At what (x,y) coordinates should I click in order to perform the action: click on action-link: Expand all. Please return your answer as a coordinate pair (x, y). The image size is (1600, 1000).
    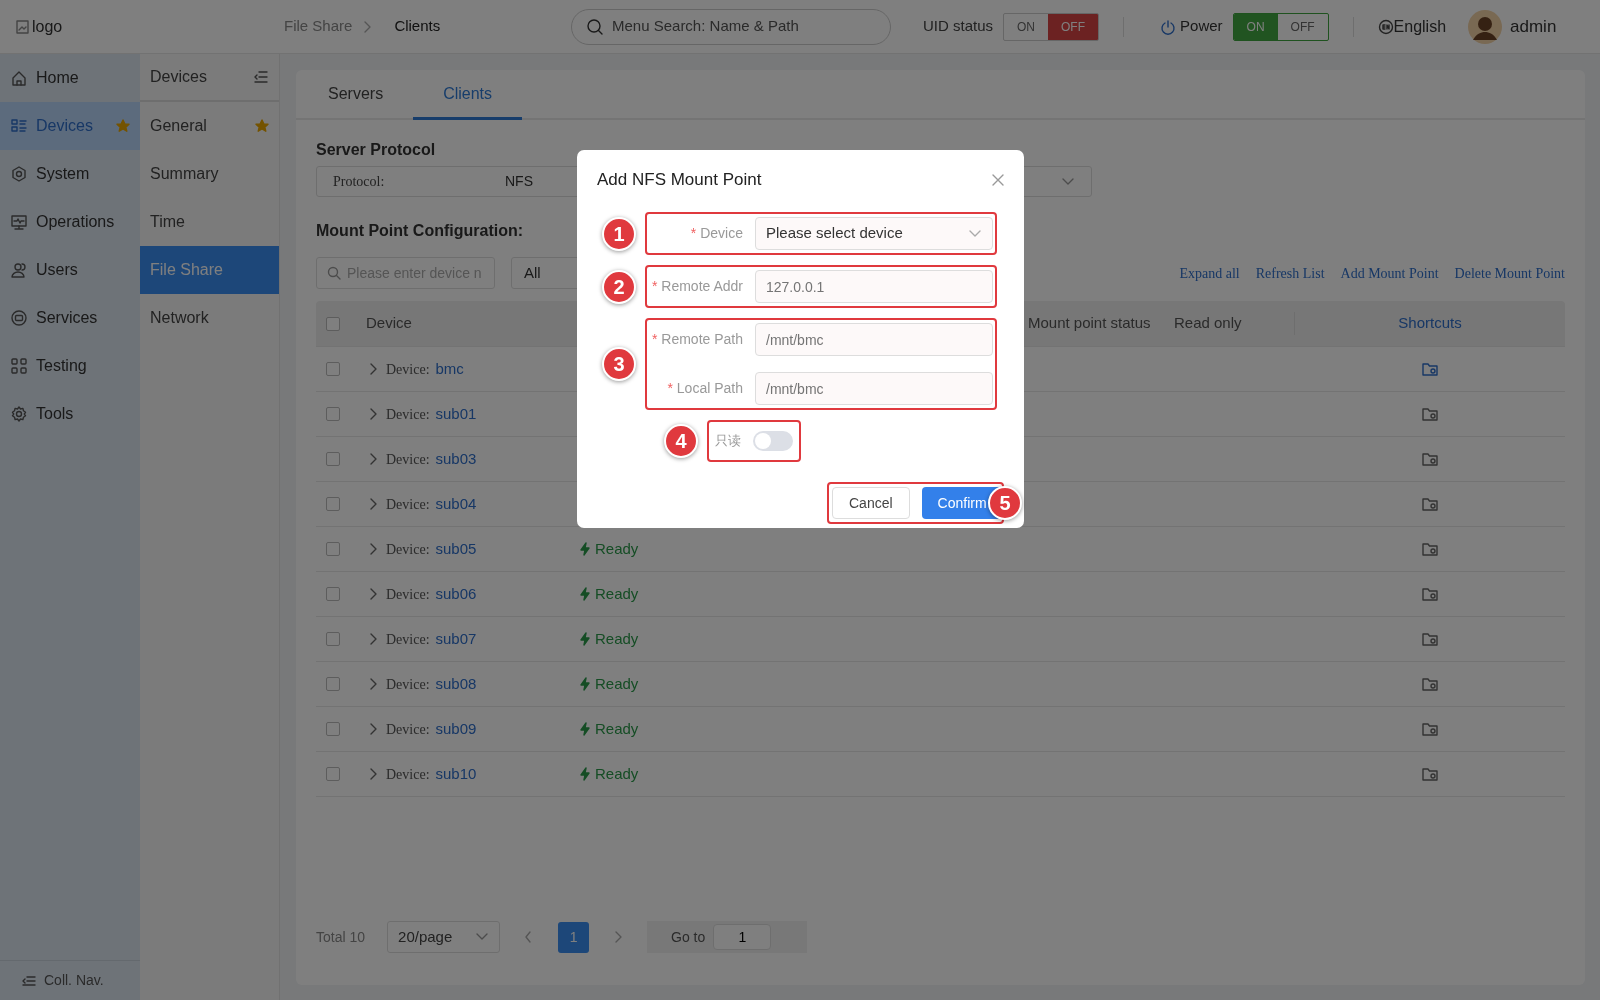
    Looking at the image, I should click on (1209, 273).